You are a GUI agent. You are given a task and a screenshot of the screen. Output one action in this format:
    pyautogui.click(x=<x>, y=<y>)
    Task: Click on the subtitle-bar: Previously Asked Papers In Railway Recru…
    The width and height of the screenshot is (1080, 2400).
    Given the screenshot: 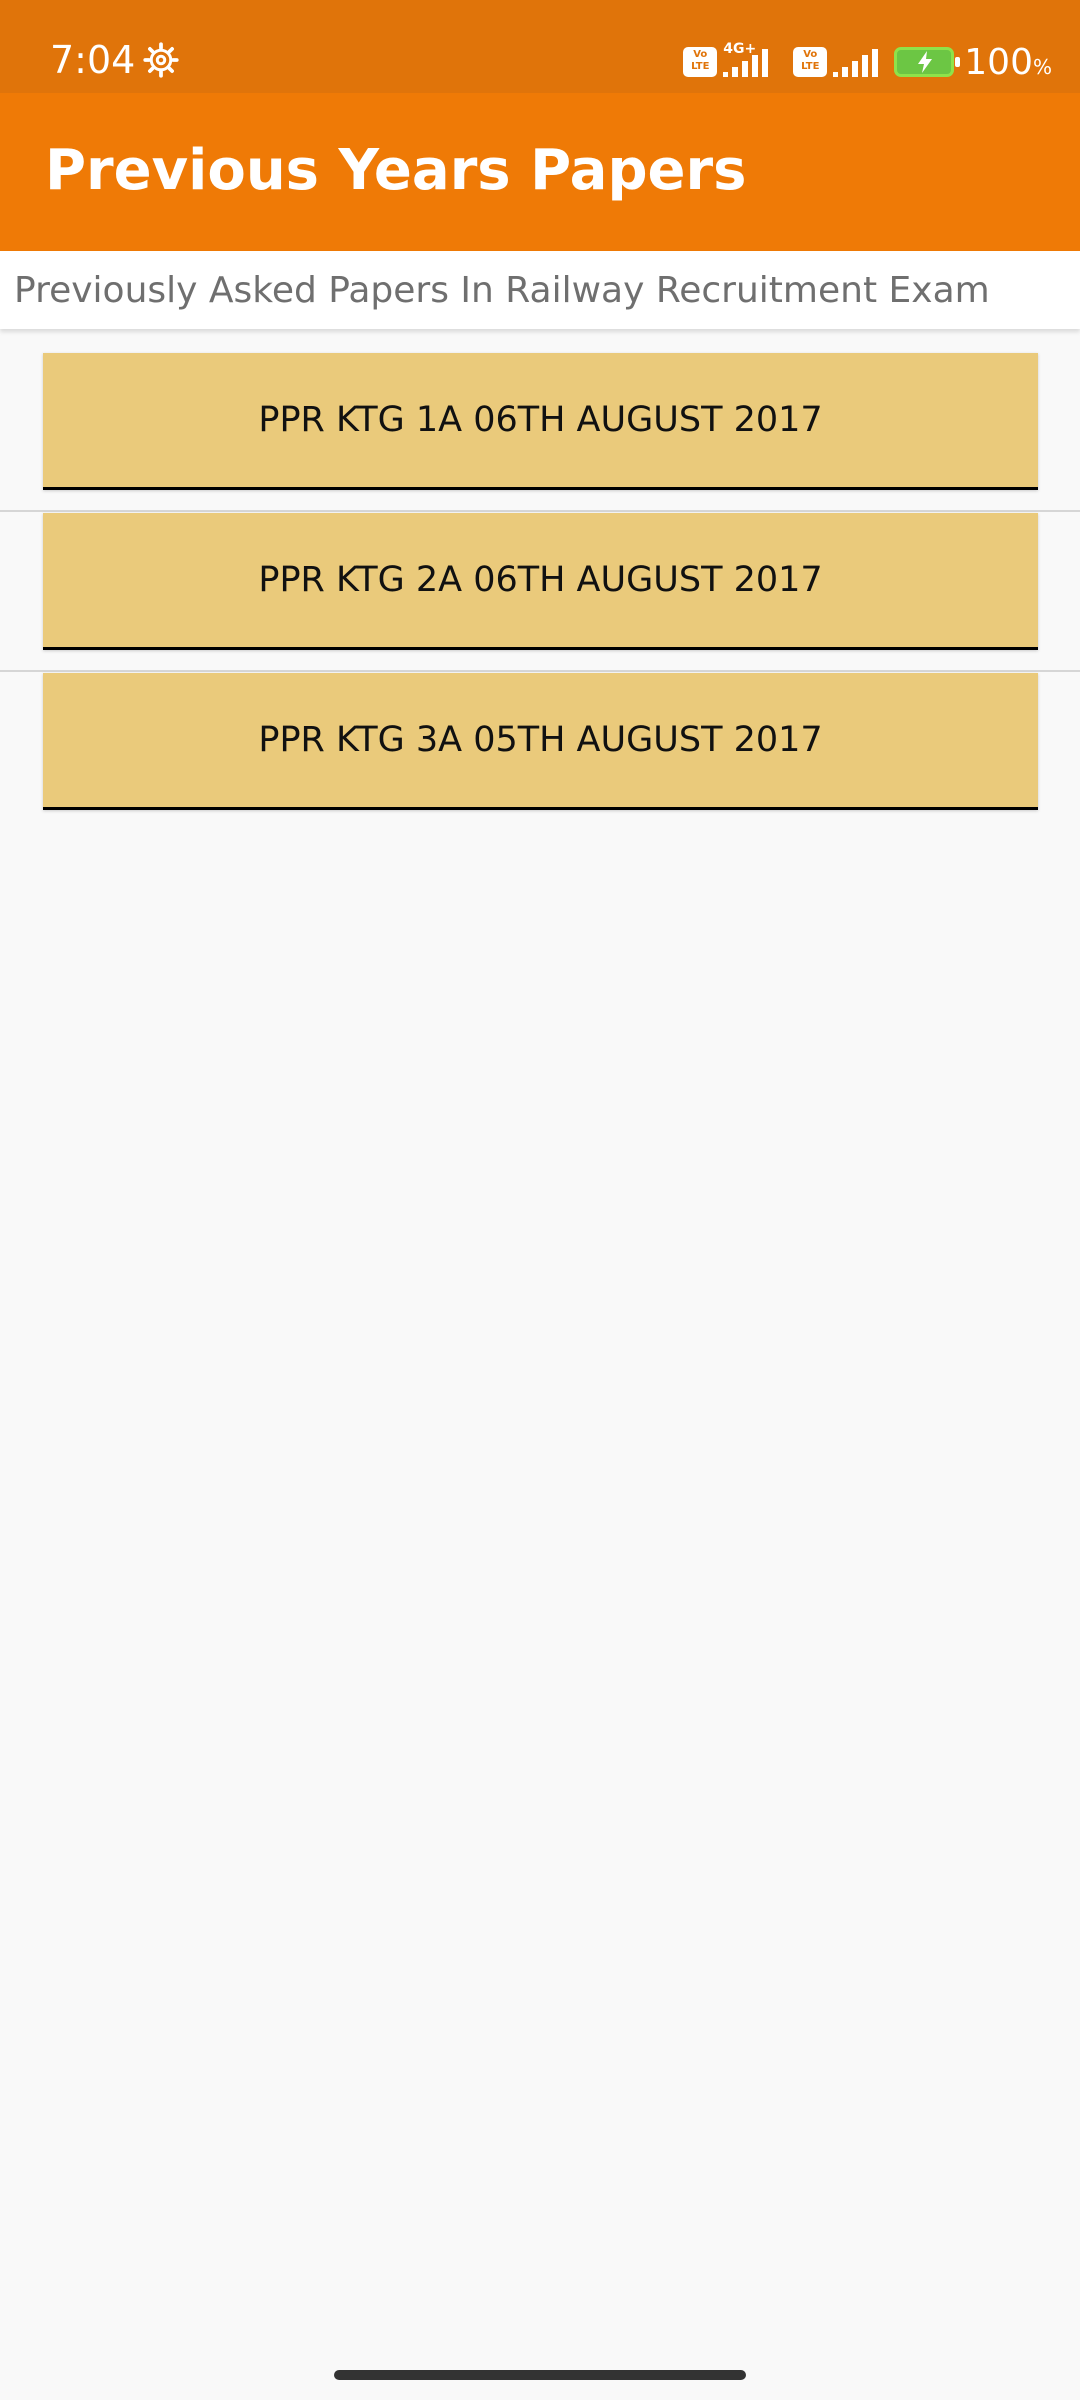 What is the action you would take?
    pyautogui.click(x=540, y=290)
    